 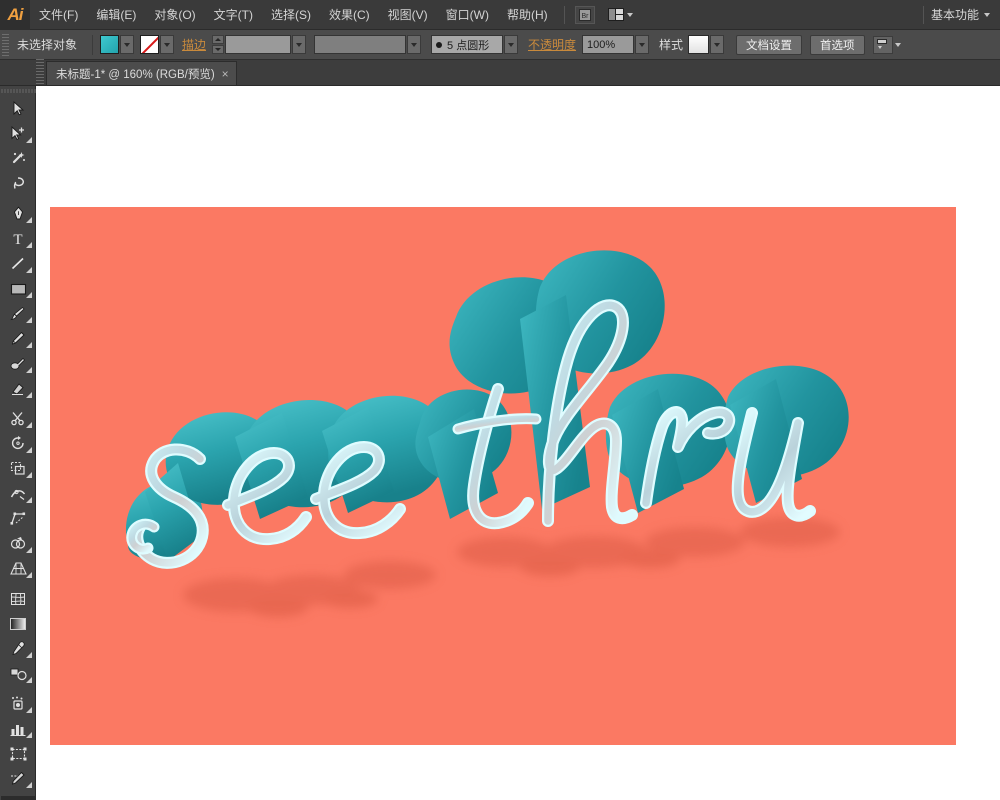 I want to click on brush-definition-label: 5 点圆形, so click(x=468, y=45).